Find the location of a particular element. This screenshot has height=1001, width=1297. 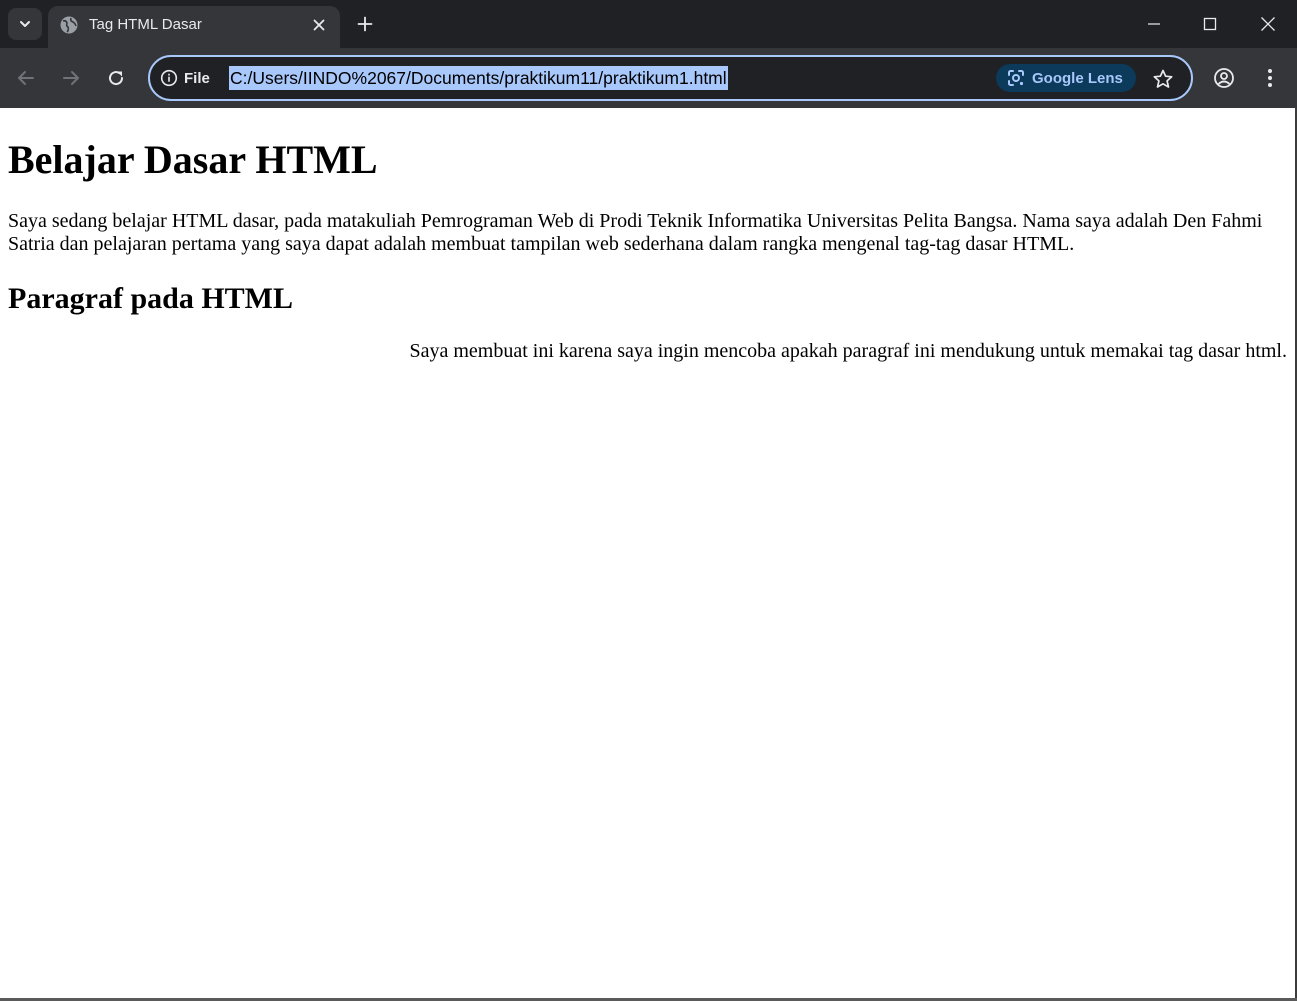

account-circle-icon is located at coordinates (1224, 78).